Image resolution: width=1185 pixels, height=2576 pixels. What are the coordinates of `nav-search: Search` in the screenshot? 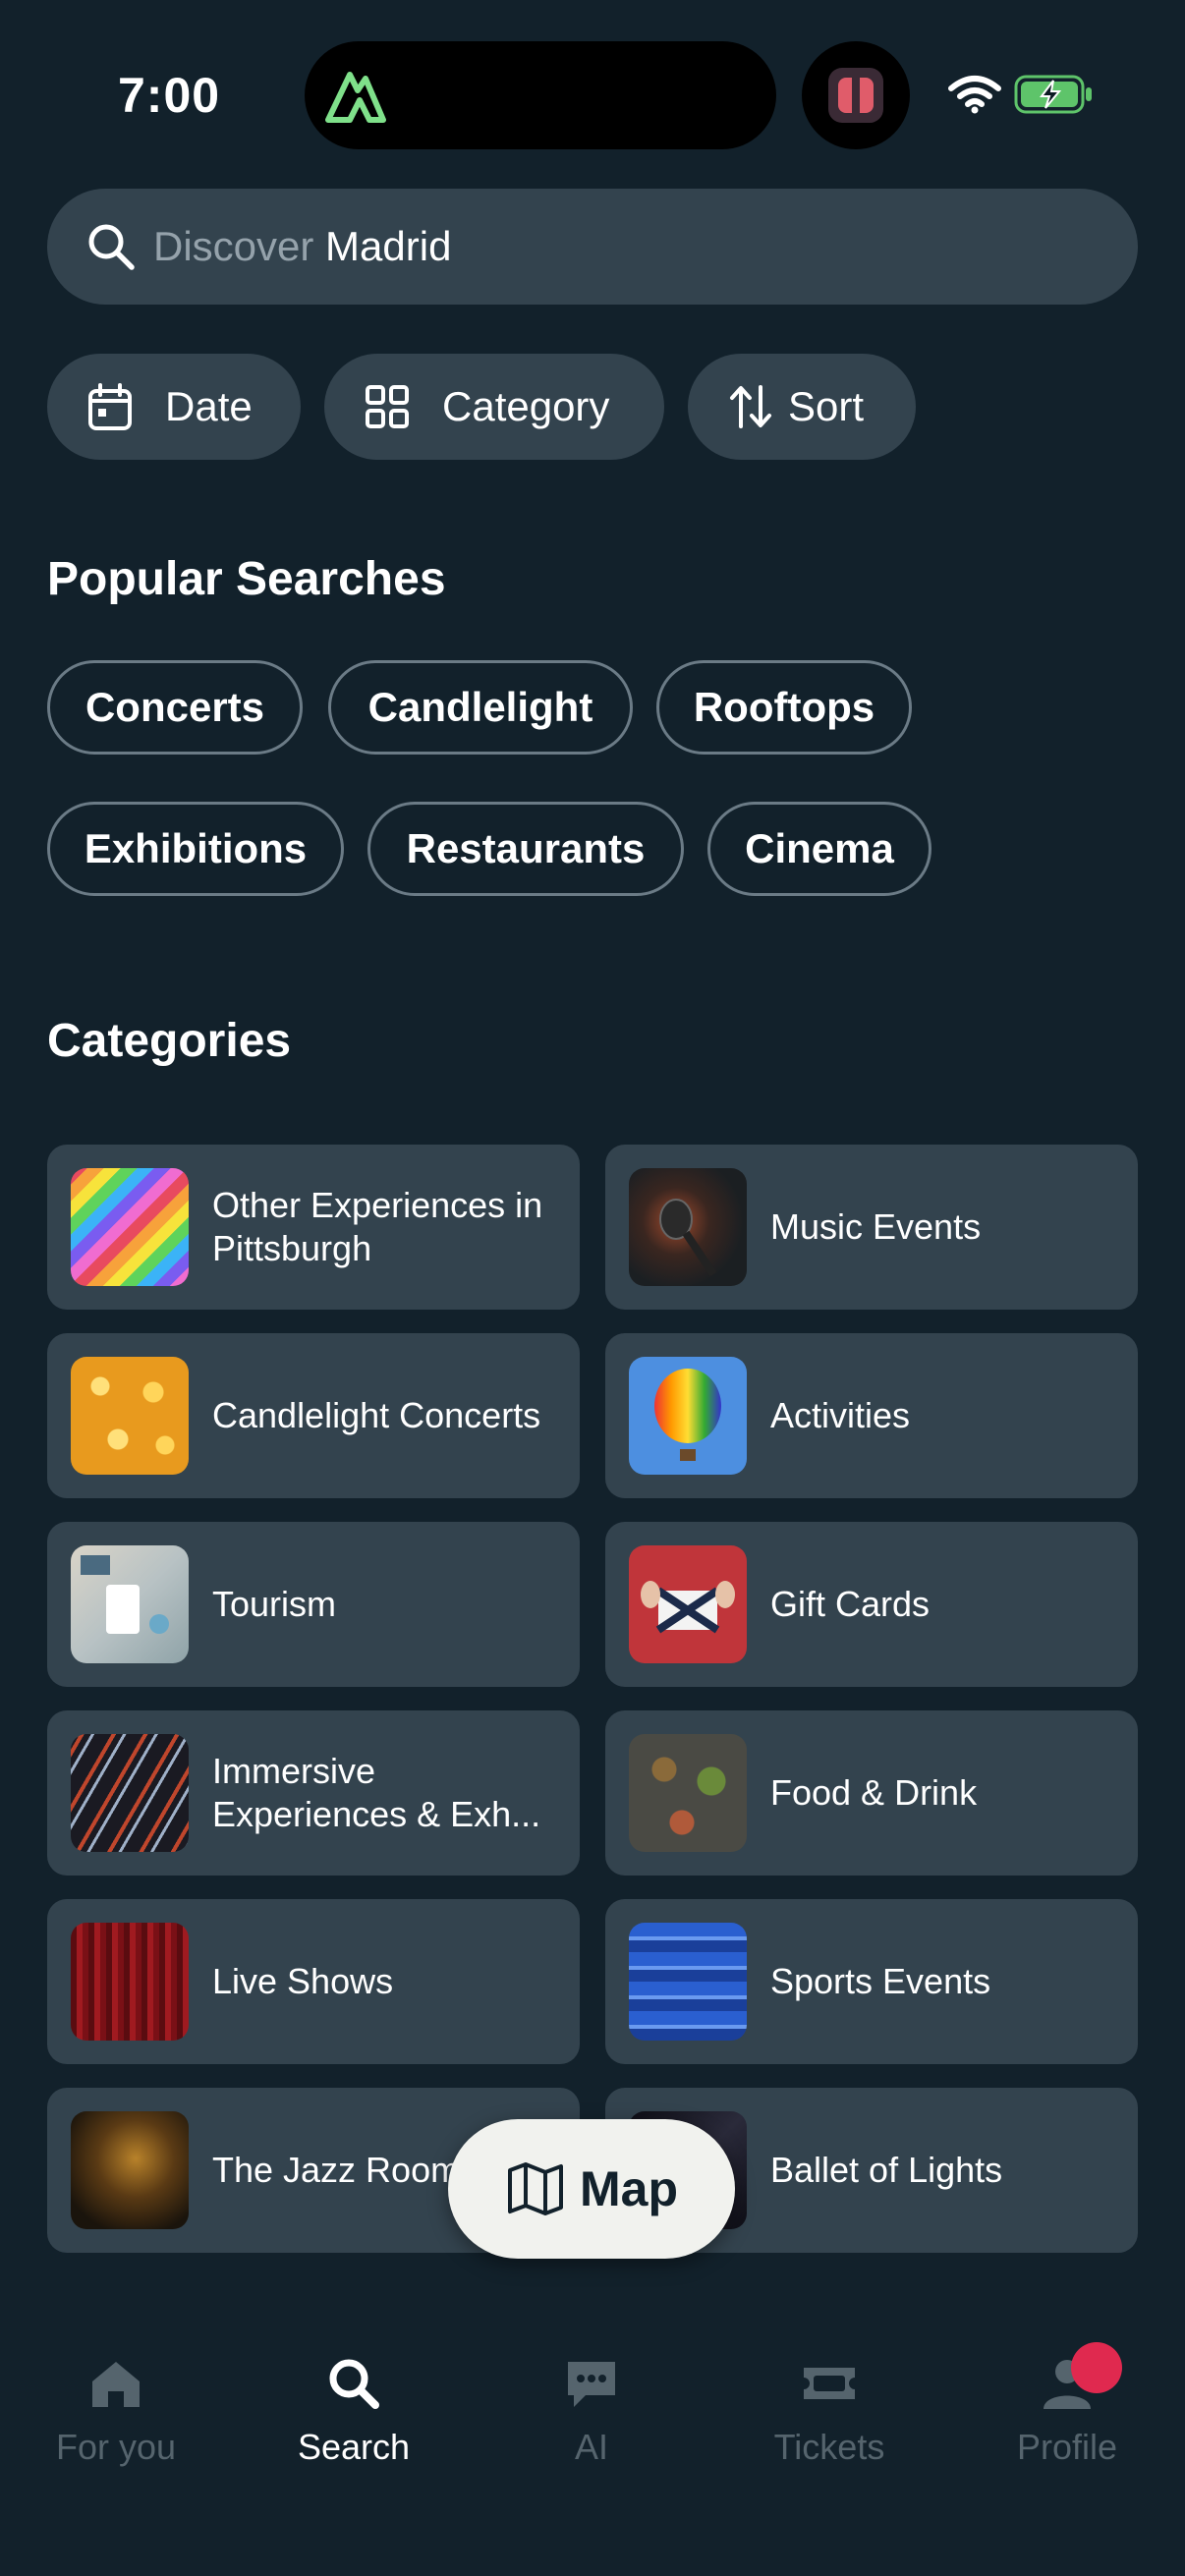 It's located at (354, 2427).